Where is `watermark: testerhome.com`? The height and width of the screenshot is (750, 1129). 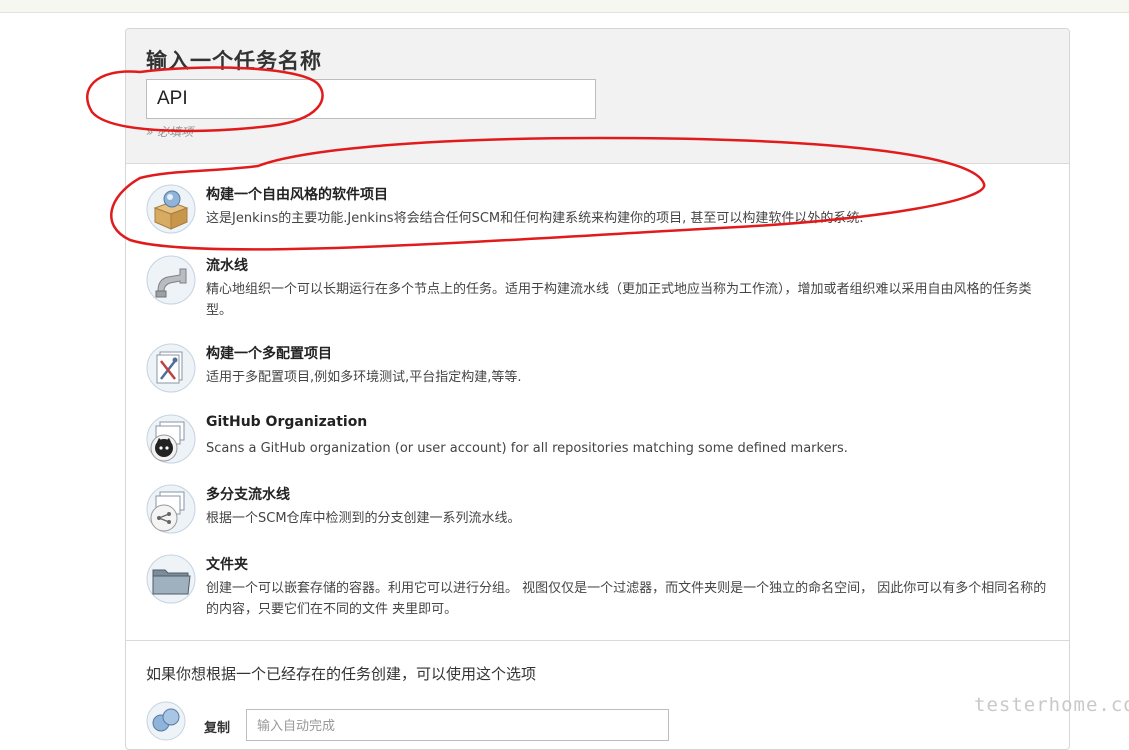
watermark: testerhome.com is located at coordinates (1051, 705).